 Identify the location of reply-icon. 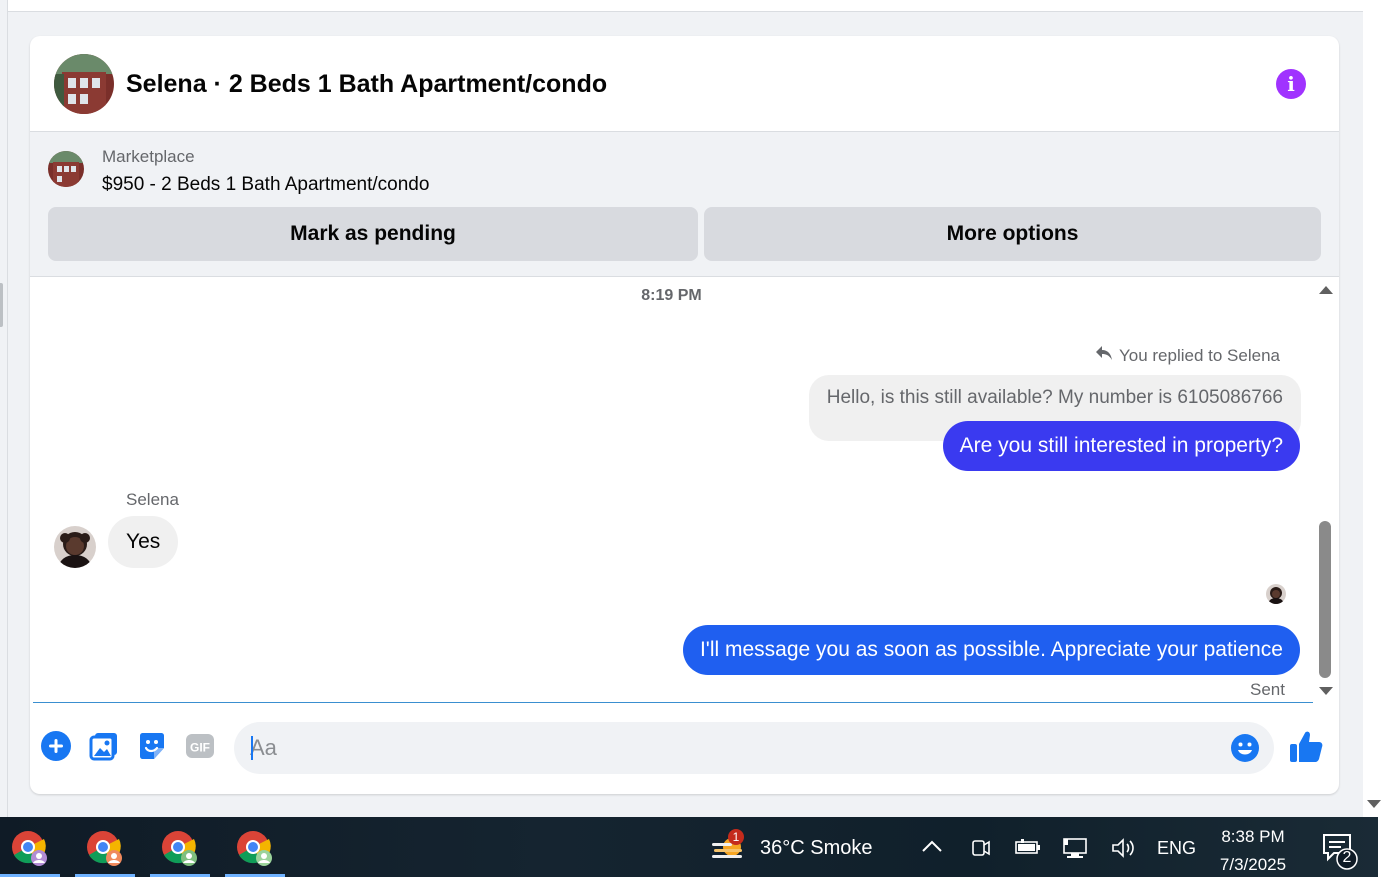
(1104, 355).